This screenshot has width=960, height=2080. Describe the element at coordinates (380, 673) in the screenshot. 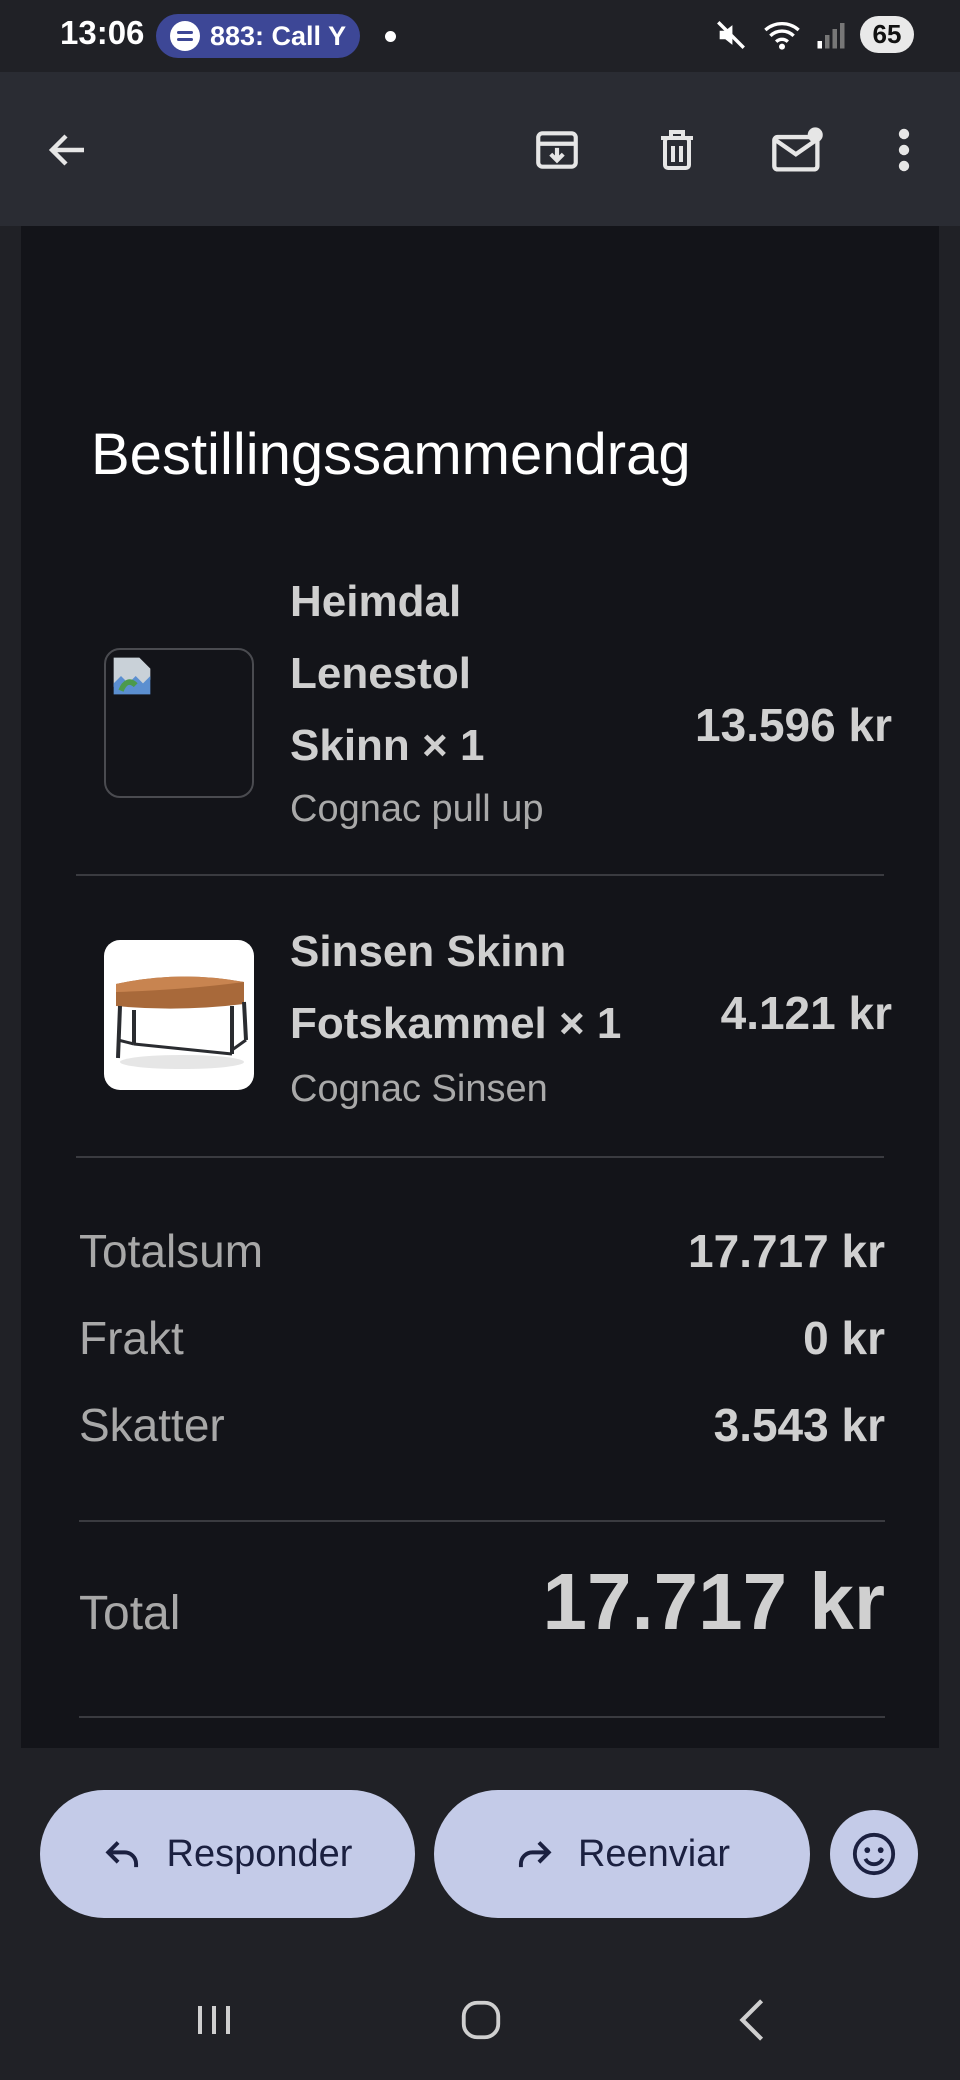

I see `item-name-line: Lenestol` at that location.